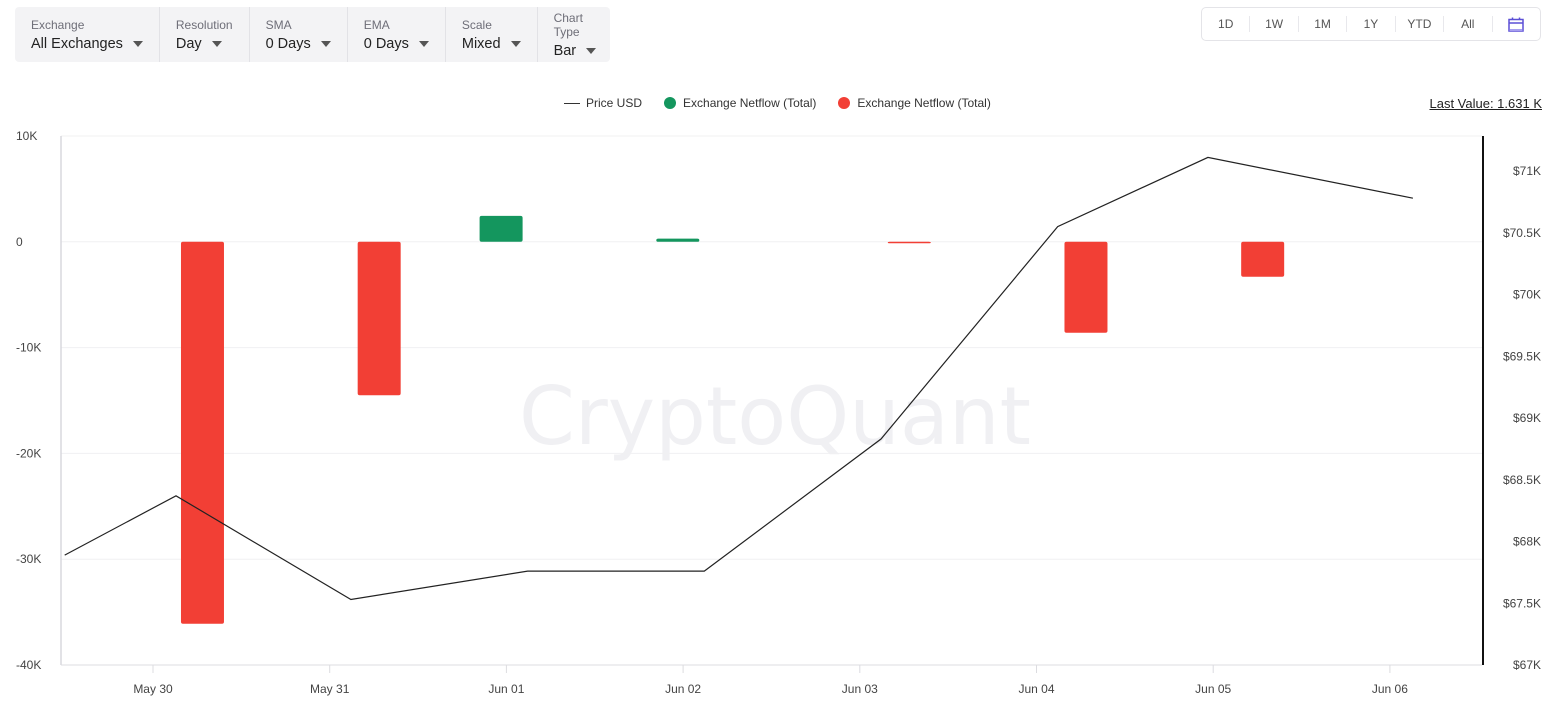  I want to click on time-range-selector: 1D 1W 1M 1Y YTD All, so click(1371, 24).